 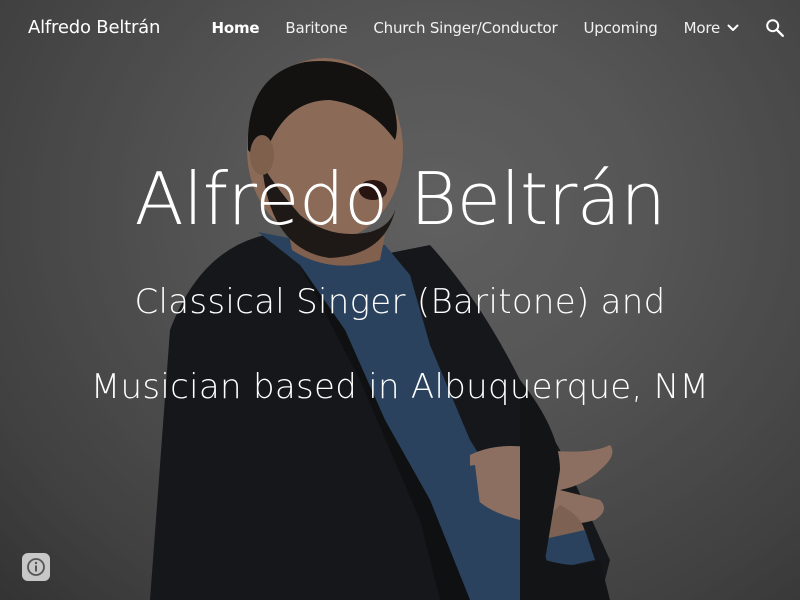 I want to click on nav-item-church-singer-conductor: Church Singer/Conductor, so click(x=465, y=28).